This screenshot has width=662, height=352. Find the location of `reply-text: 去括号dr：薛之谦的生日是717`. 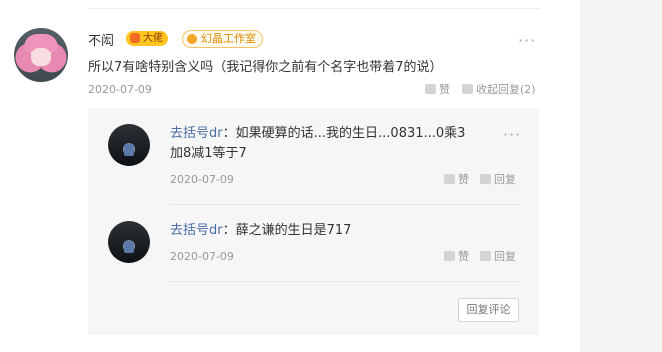

reply-text: 去括号dr：薛之谦的生日是717 is located at coordinates (260, 231).